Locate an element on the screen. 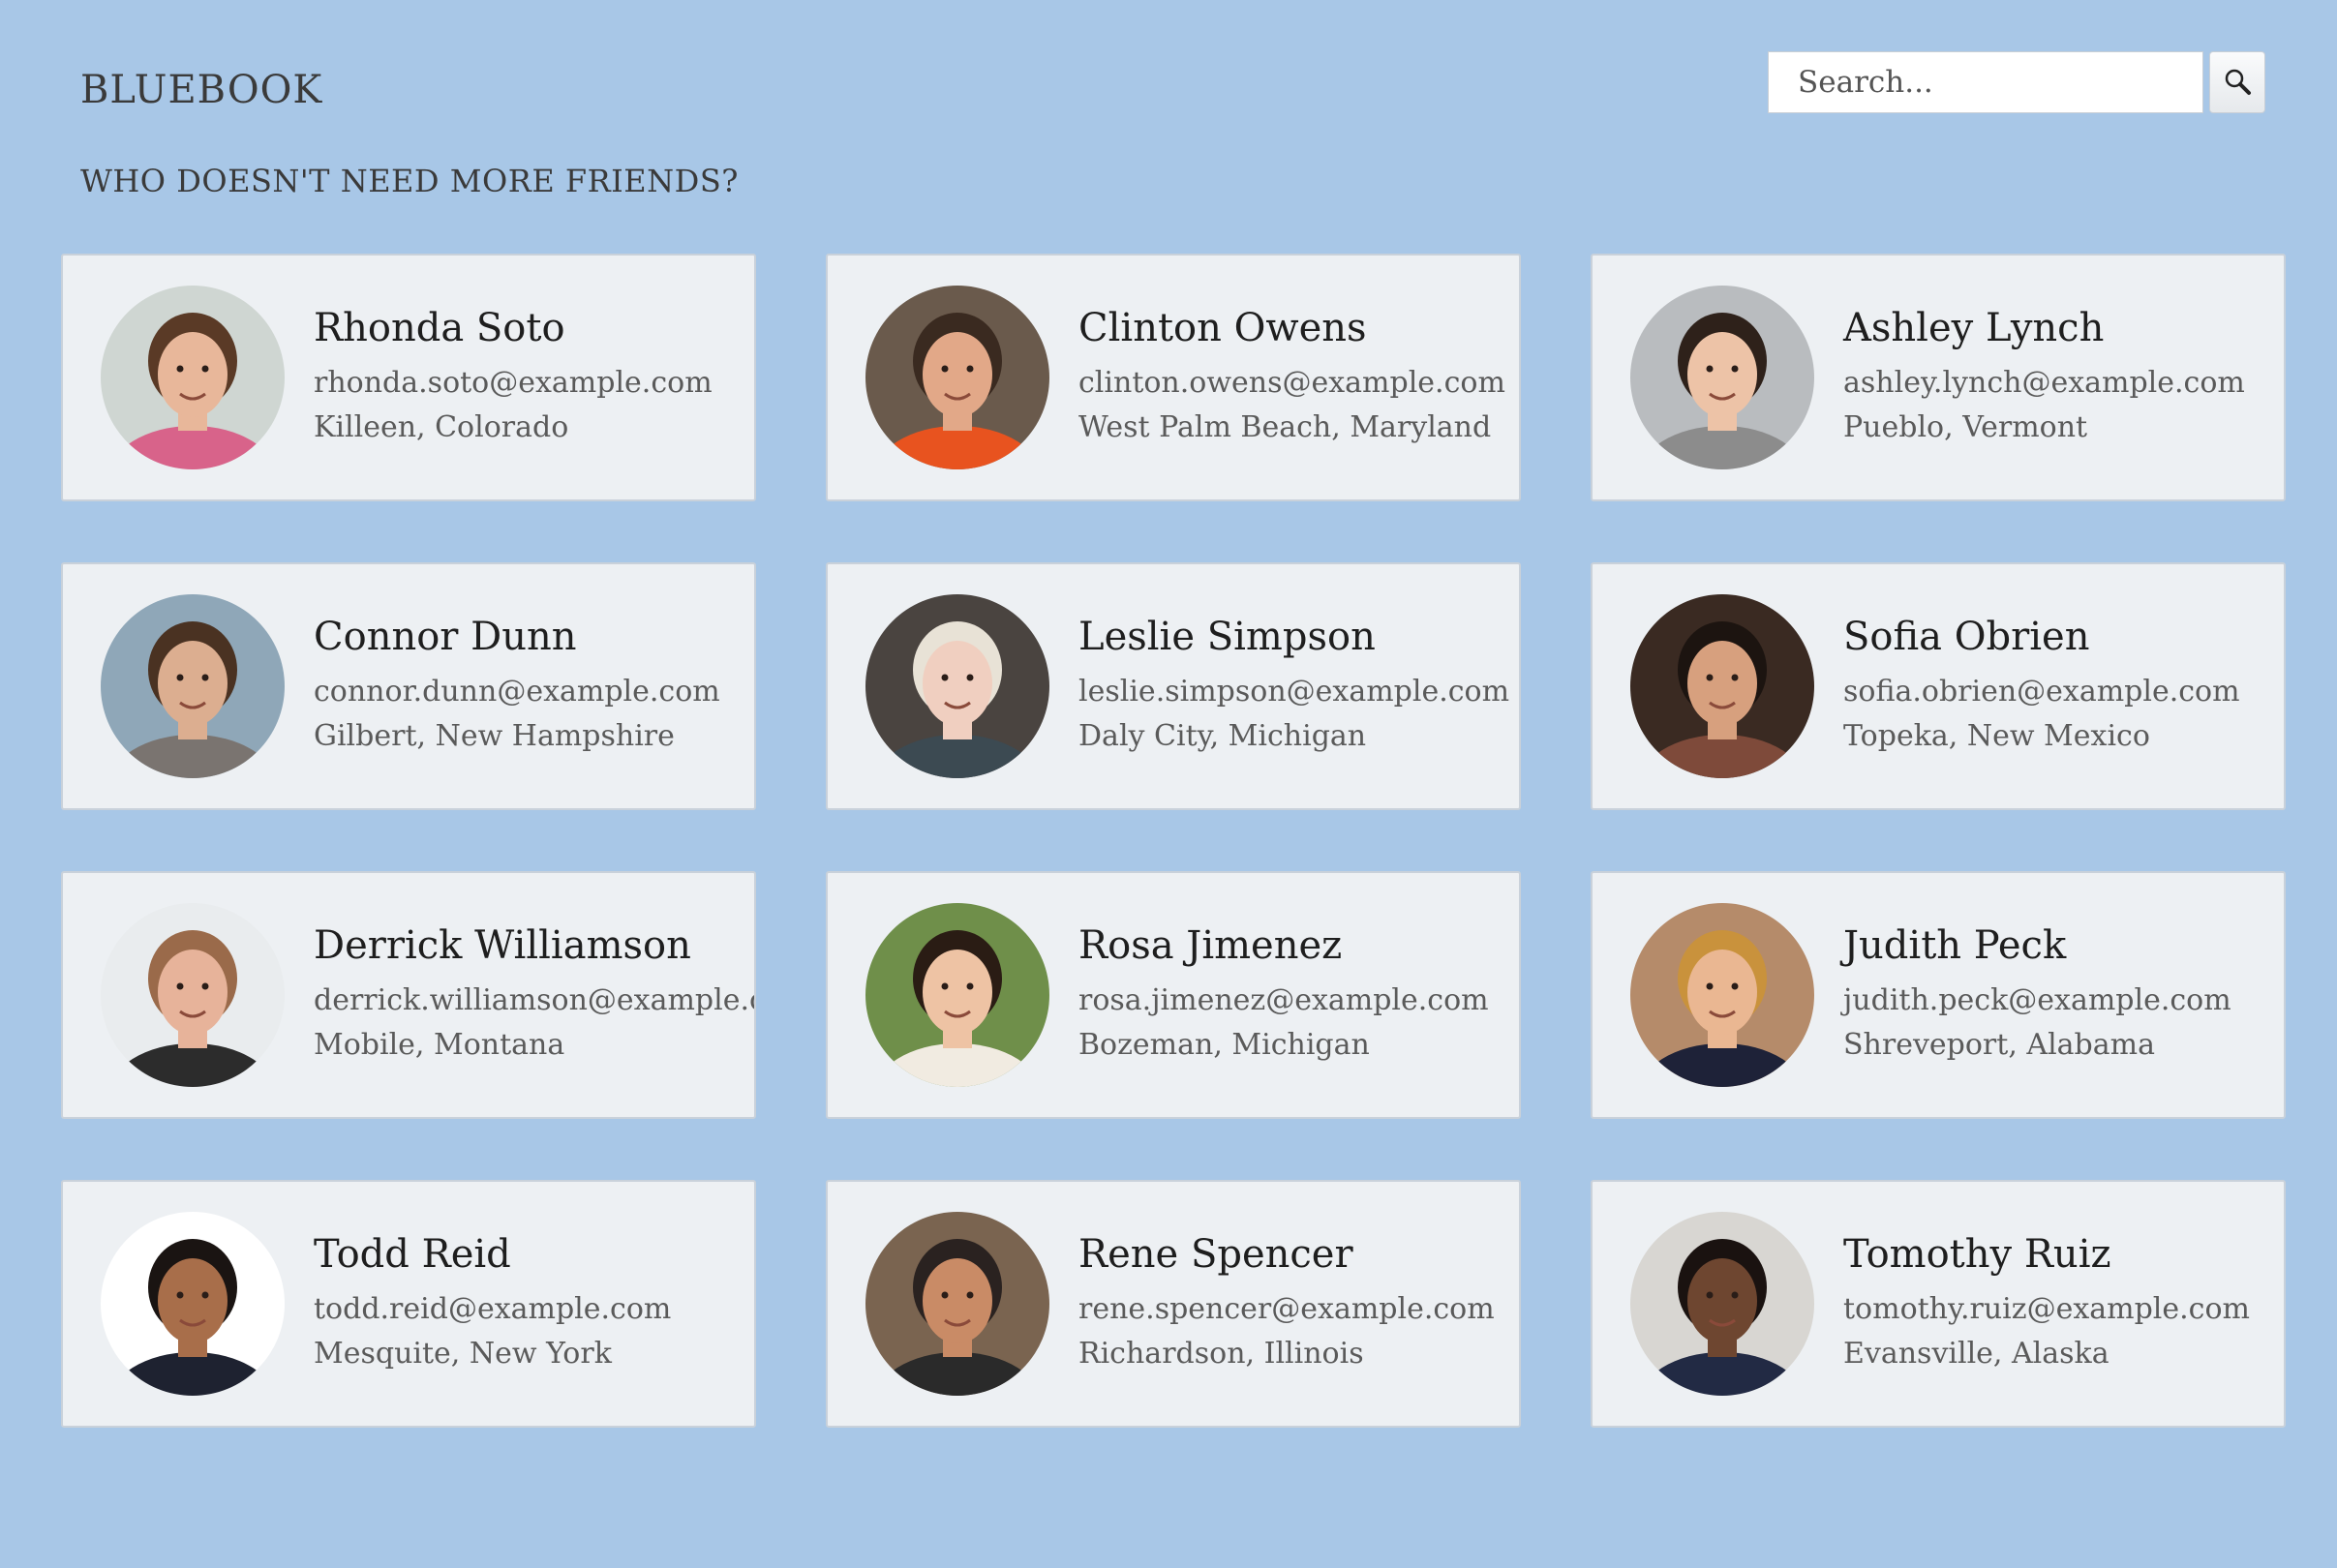 Image resolution: width=2337 pixels, height=1568 pixels. search-input is located at coordinates (1985, 82).